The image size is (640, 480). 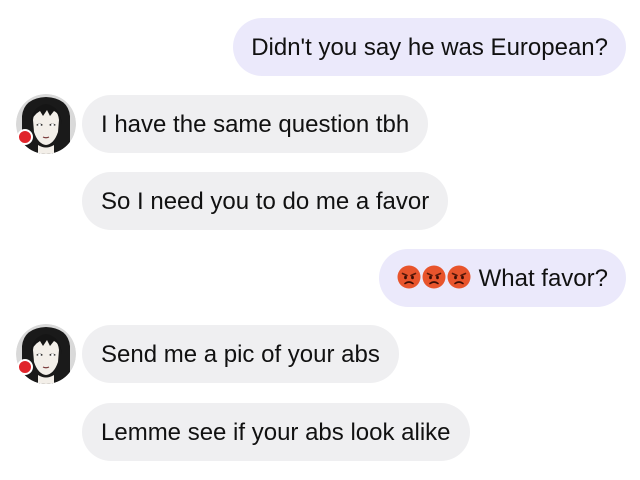 I want to click on outgoing-message-bubble: What favor?, so click(x=502, y=277).